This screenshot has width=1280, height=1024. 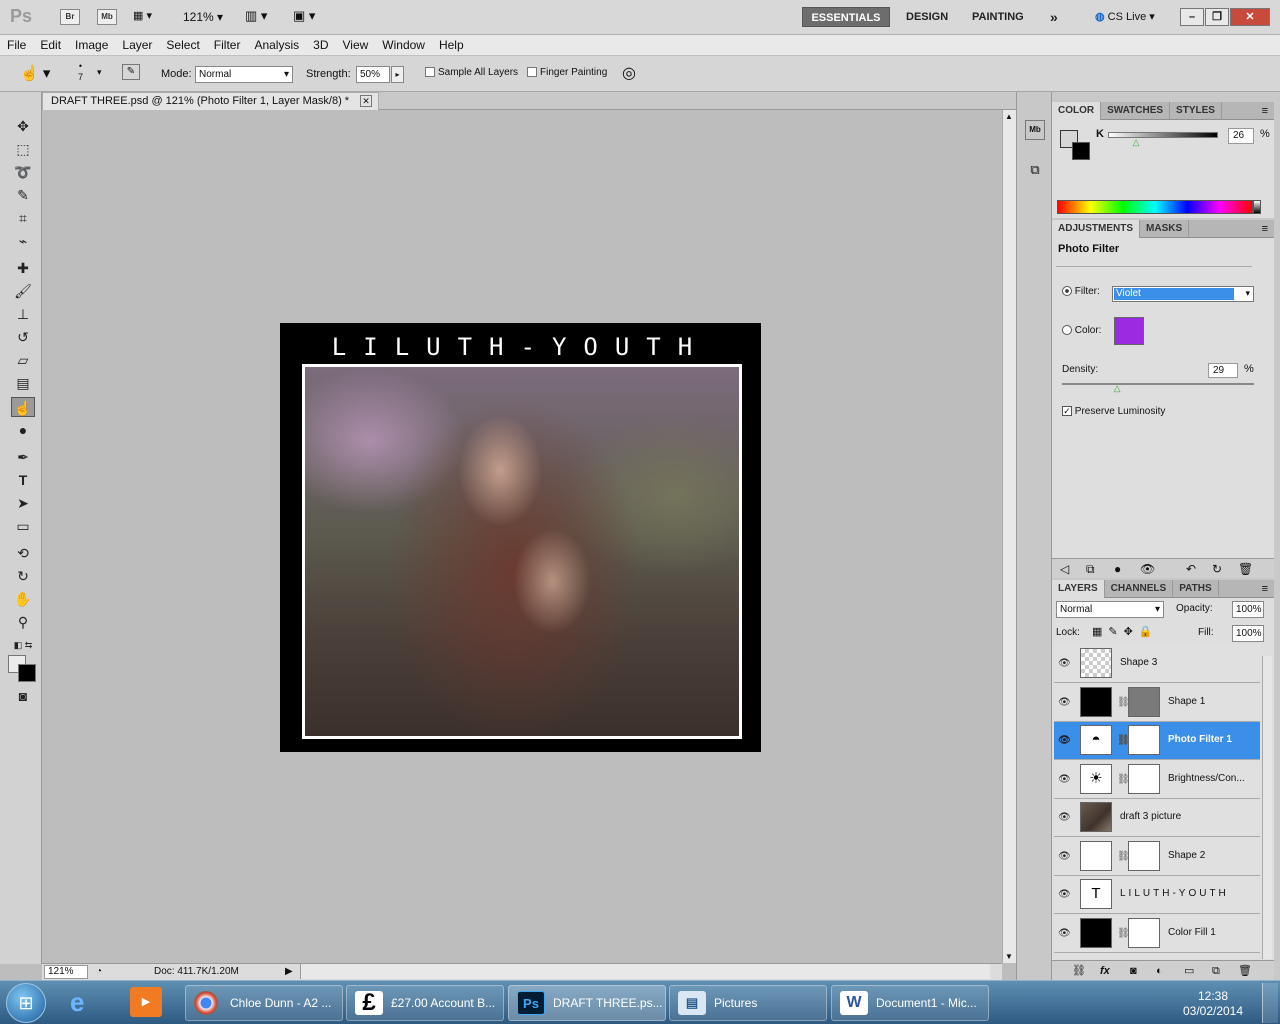 I want to click on workspace-essentials: ESSENTIALS, so click(x=846, y=17).